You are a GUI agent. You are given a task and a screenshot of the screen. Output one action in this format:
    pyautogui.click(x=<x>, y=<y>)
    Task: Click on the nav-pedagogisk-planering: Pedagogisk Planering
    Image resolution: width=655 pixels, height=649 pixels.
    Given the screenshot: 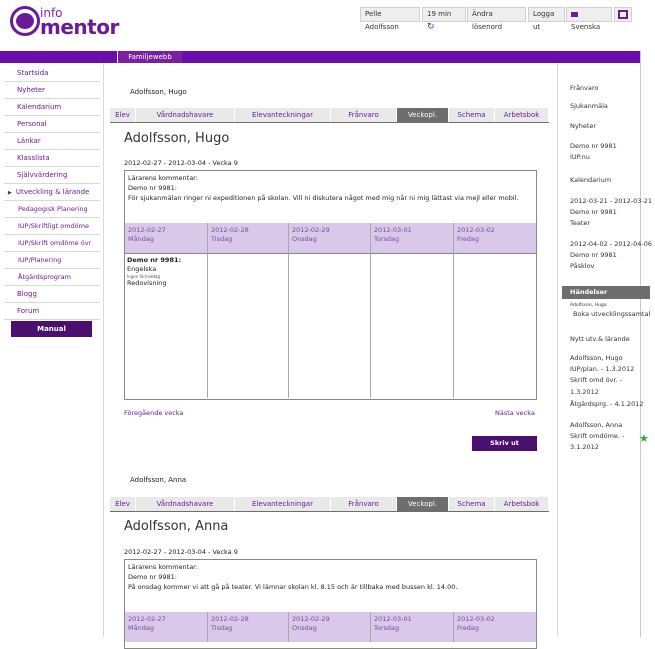 What is the action you would take?
    pyautogui.click(x=52, y=209)
    